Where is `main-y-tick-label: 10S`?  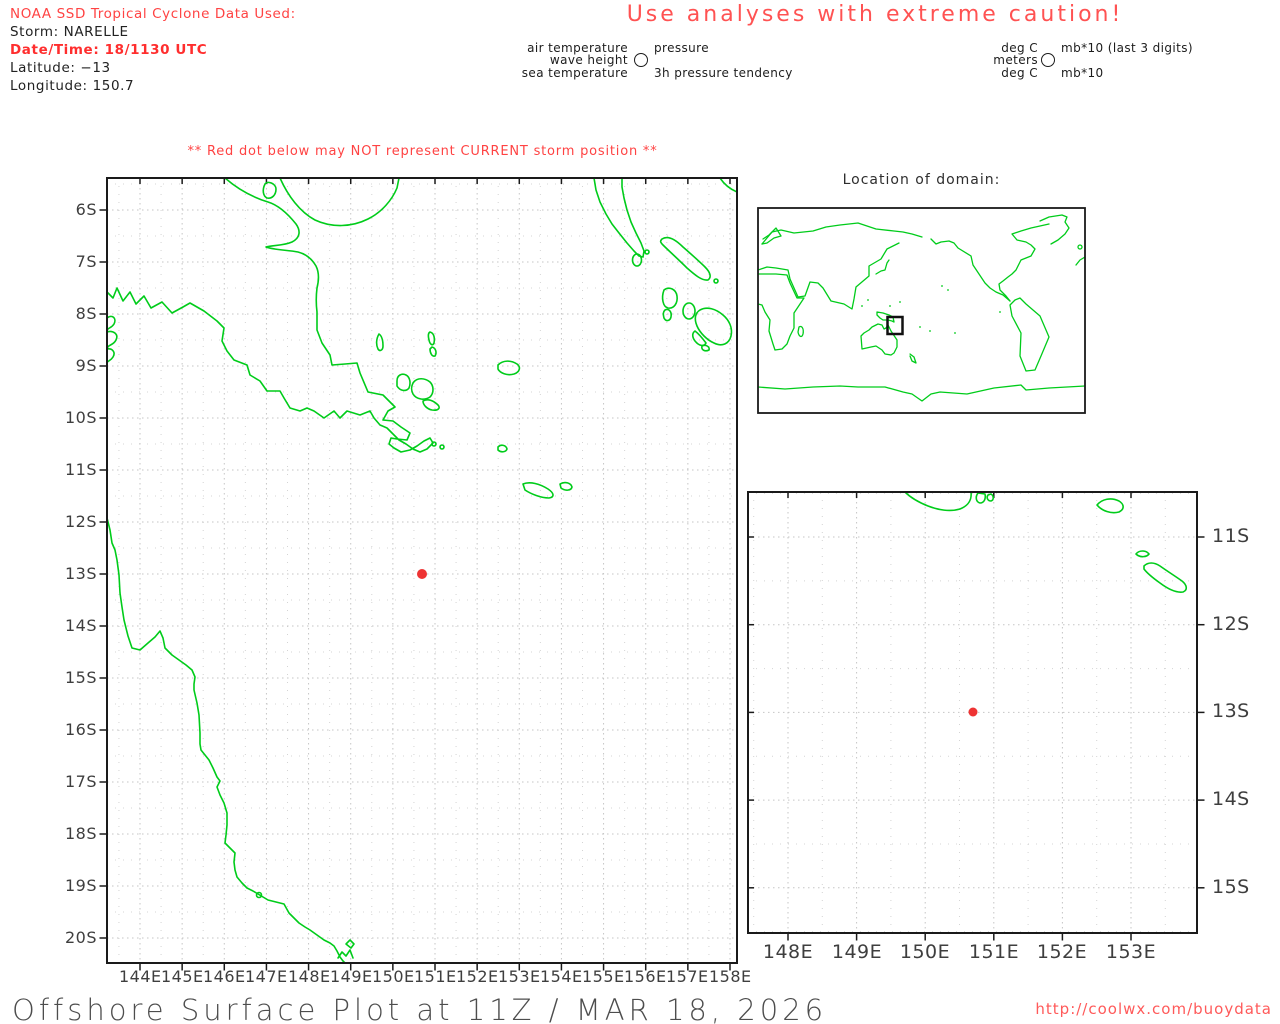
main-y-tick-label: 10S is located at coordinates (80, 417).